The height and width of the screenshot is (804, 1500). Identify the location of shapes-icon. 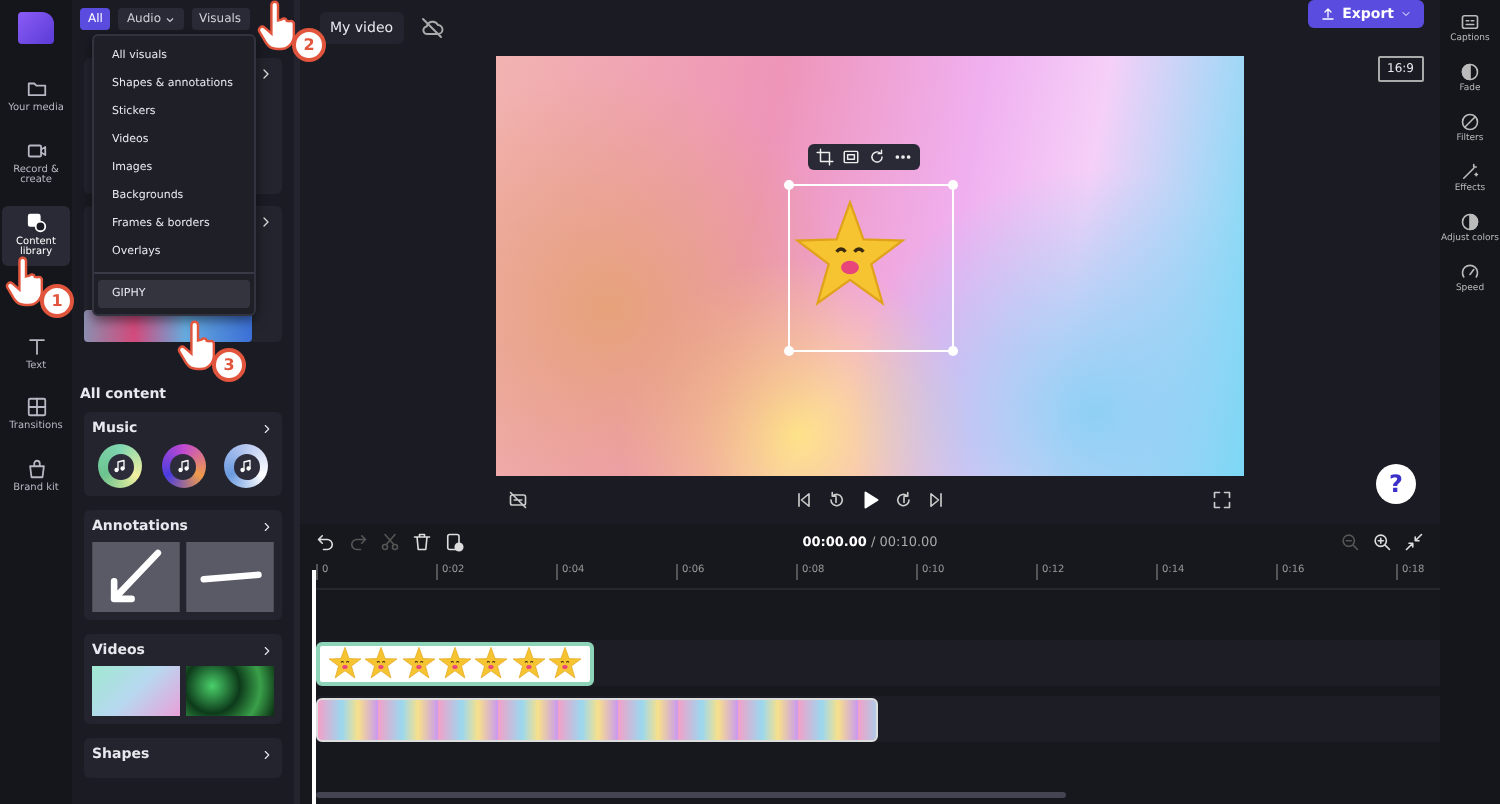
(36, 222).